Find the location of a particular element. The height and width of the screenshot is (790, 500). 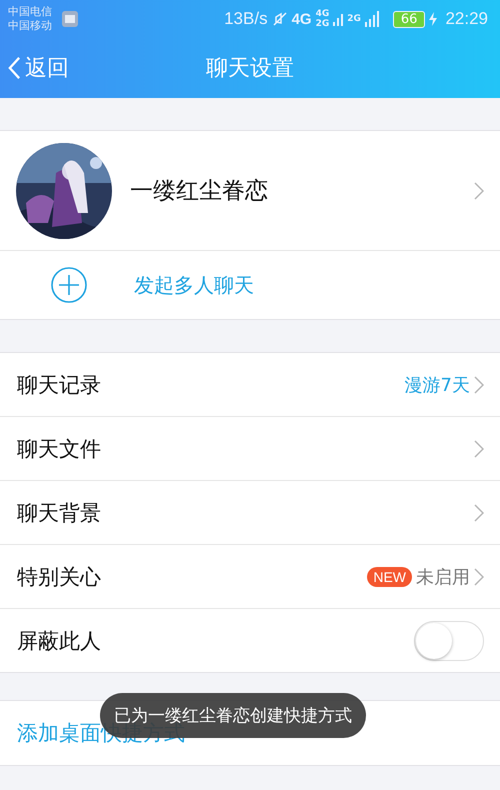

clock: 22:29 is located at coordinates (466, 19).